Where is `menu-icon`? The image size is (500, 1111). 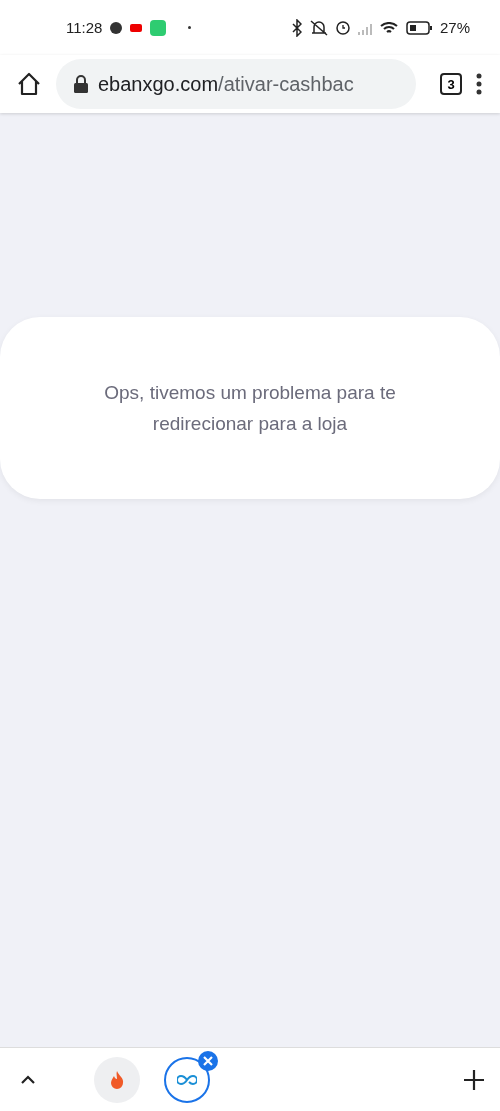
menu-icon is located at coordinates (479, 84).